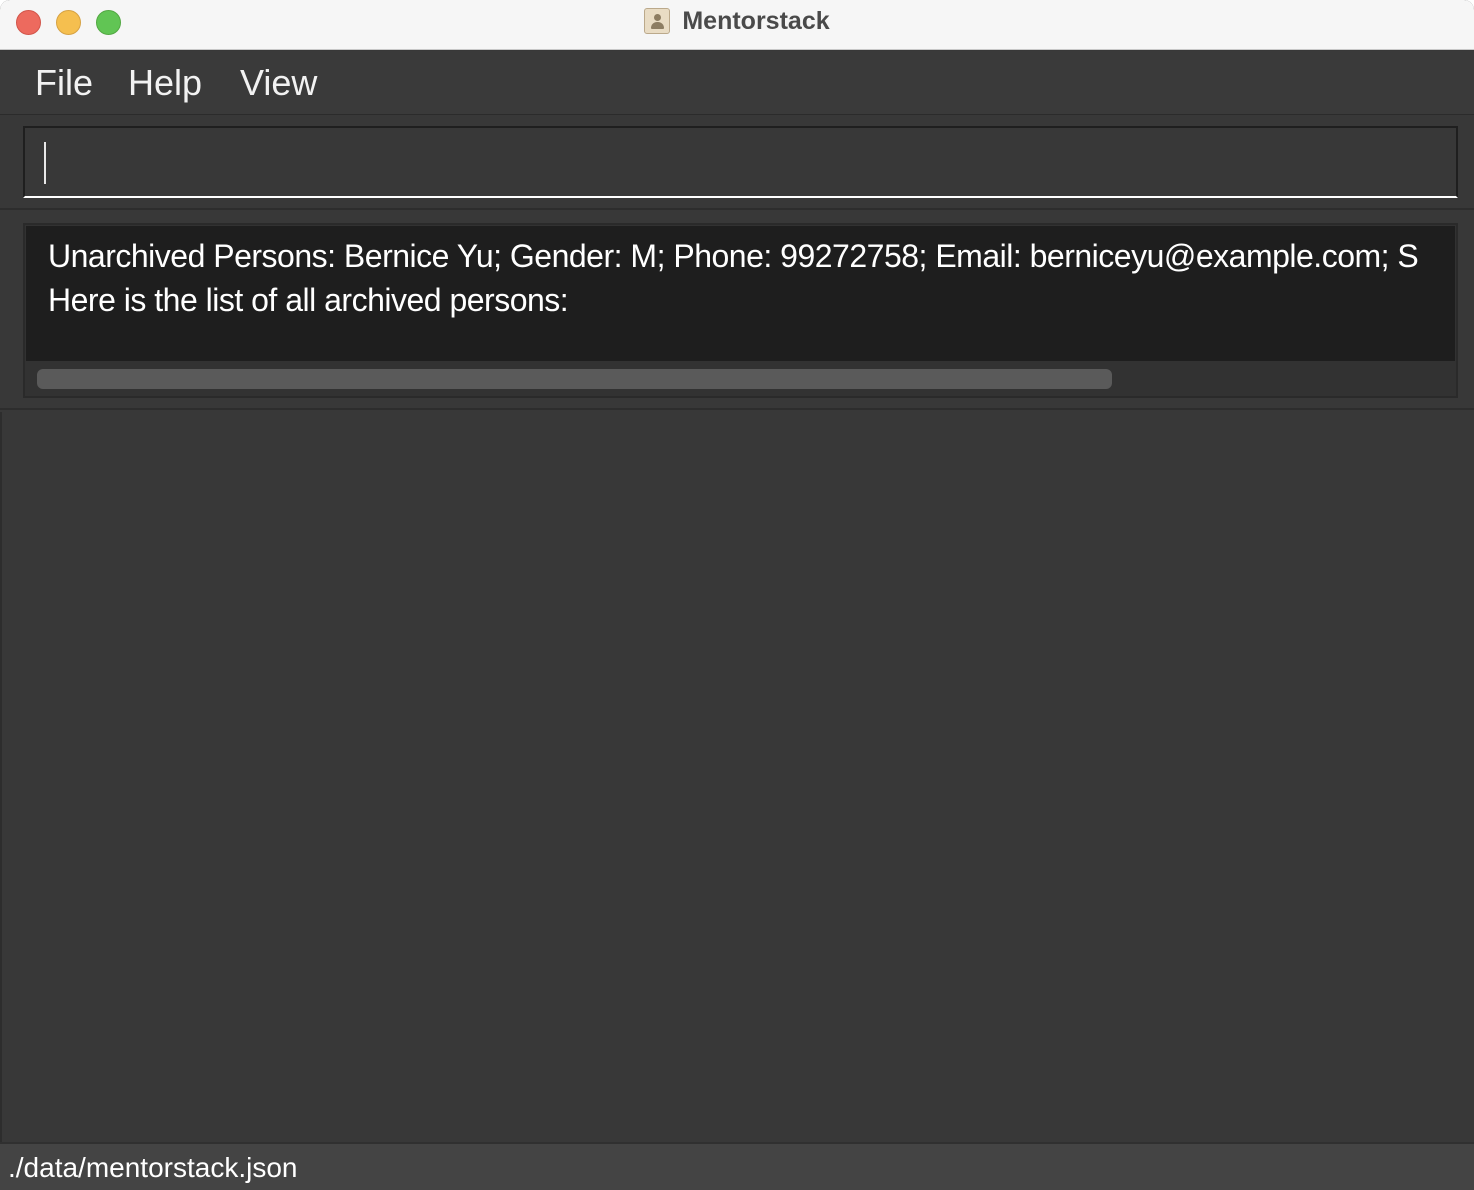  I want to click on title-bar: Mentorstack, so click(737, 25).